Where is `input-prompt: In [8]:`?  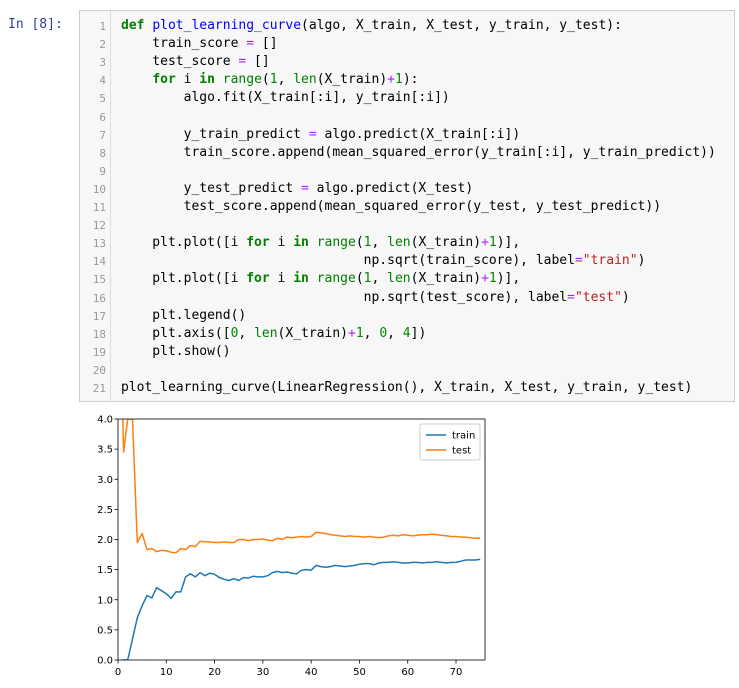 input-prompt: In [8]: is located at coordinates (35, 24).